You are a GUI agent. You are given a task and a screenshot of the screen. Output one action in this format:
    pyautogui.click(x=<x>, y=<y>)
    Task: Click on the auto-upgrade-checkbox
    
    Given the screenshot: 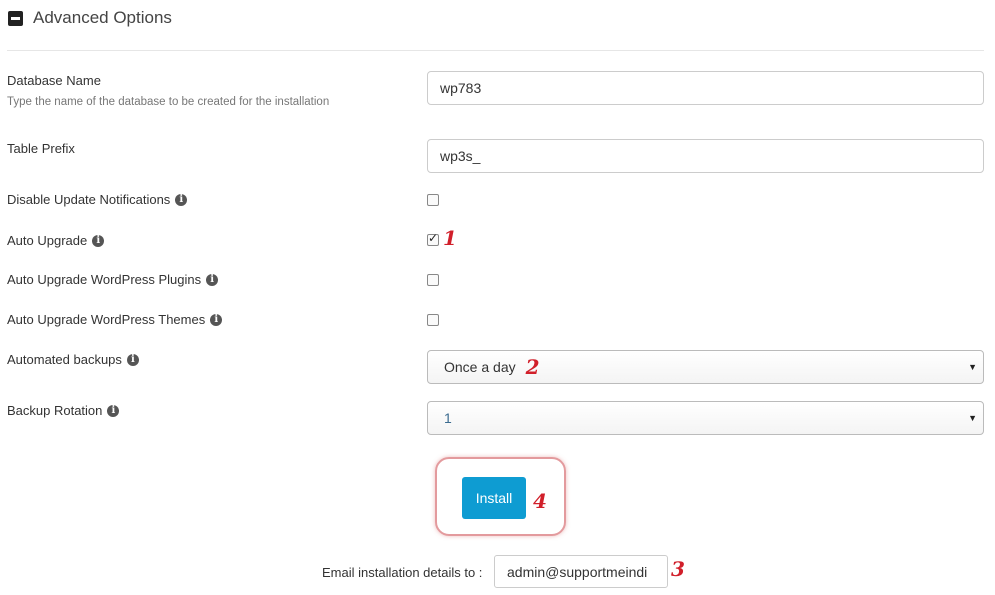 What is the action you would take?
    pyautogui.click(x=433, y=238)
    